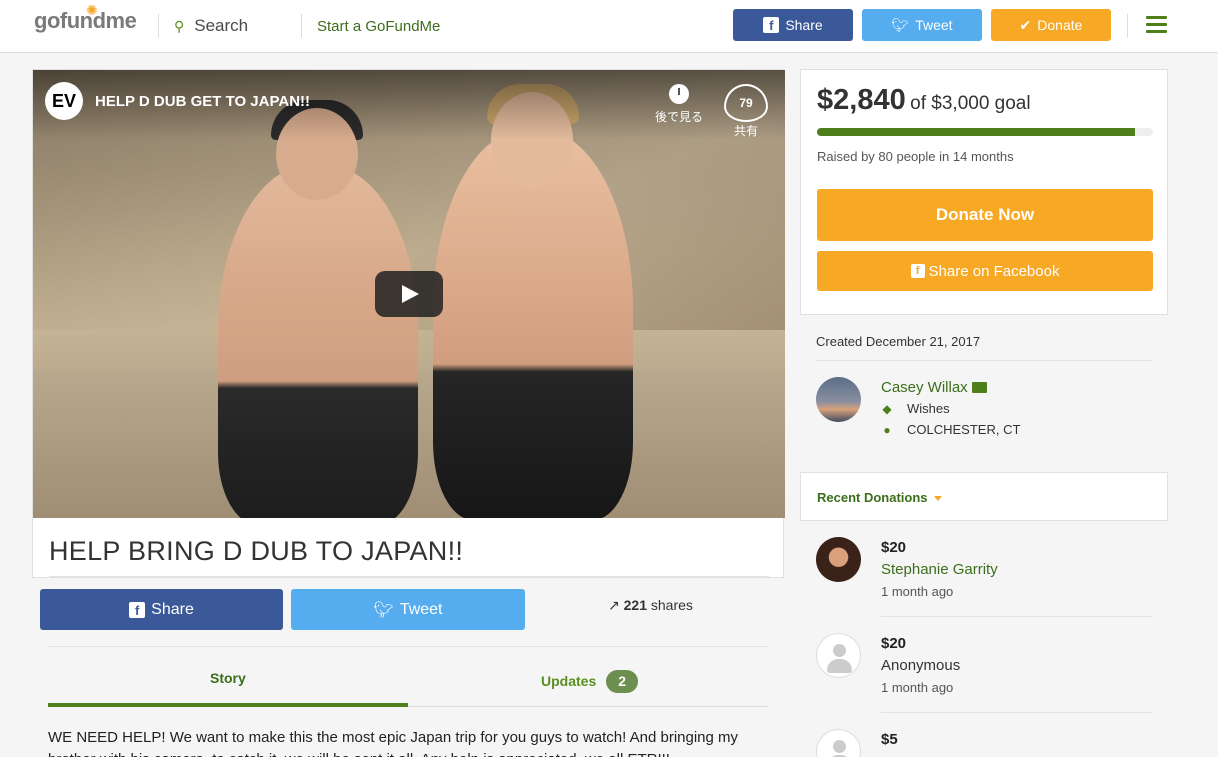  What do you see at coordinates (622, 681) in the screenshot?
I see `updates-count-badge: 2` at bounding box center [622, 681].